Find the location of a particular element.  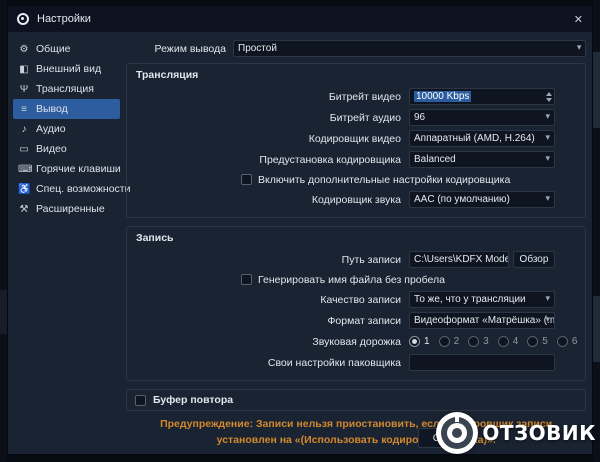

keyboard-icon: ⌨ is located at coordinates (25, 169).